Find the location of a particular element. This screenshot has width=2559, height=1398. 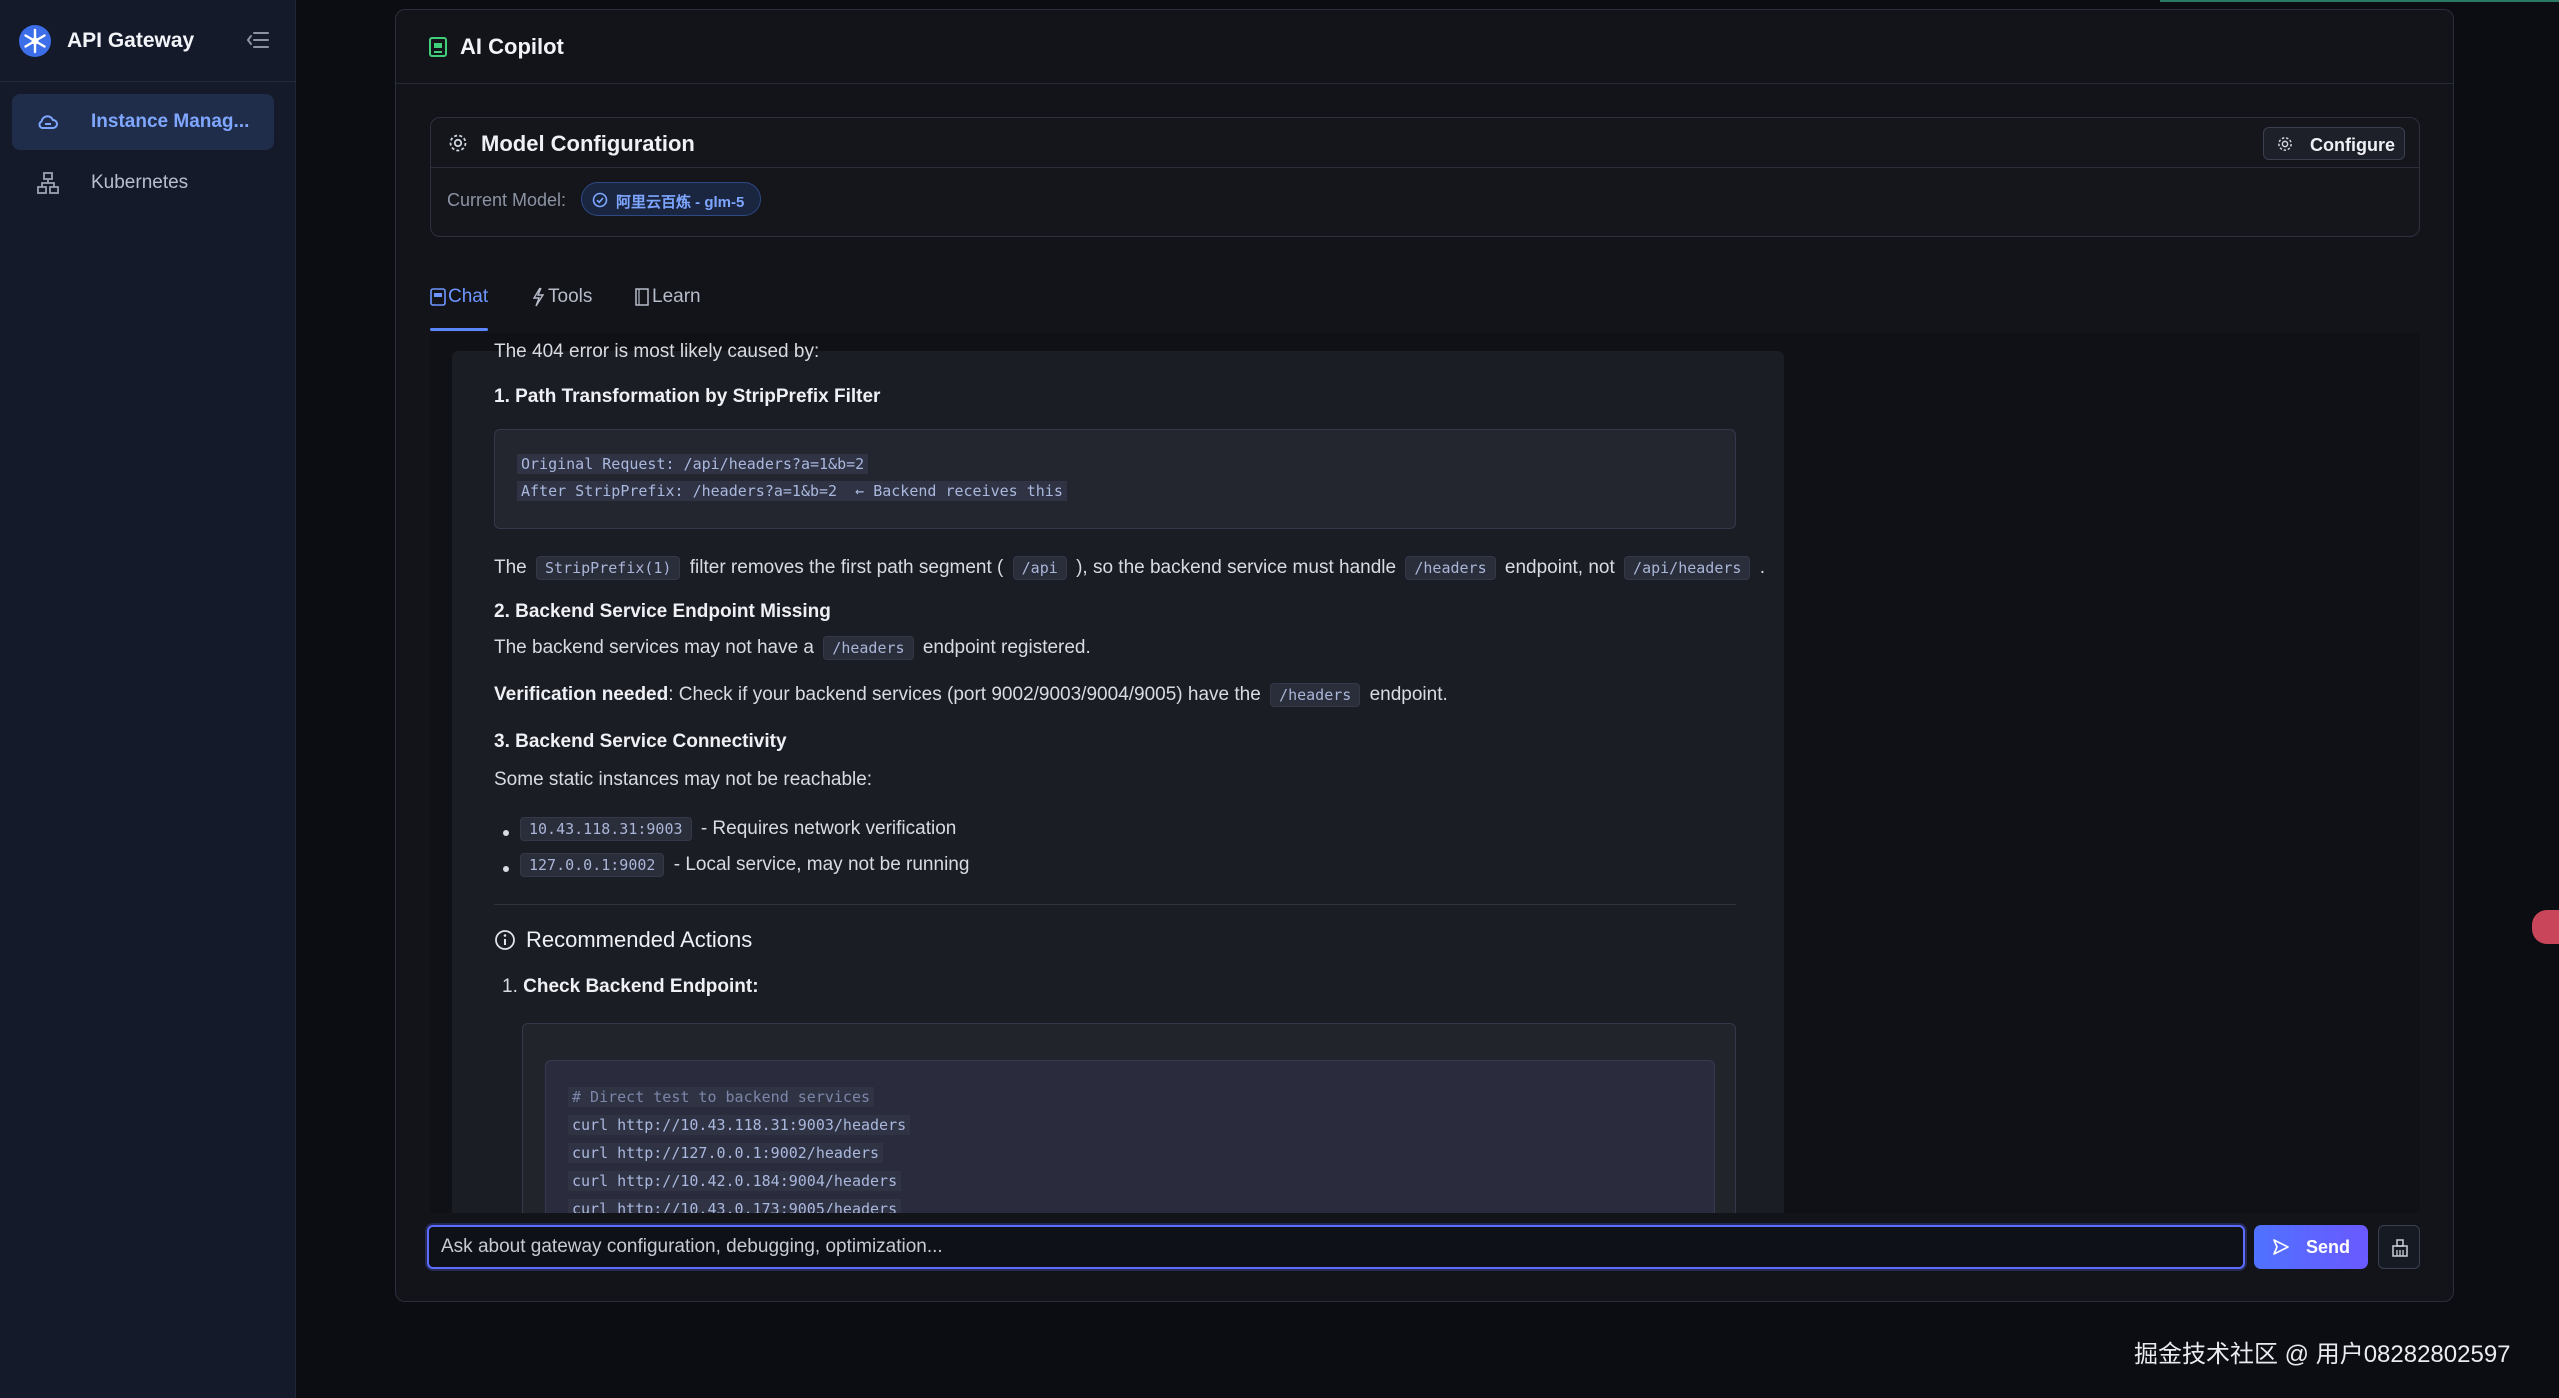

app-logo-icon is located at coordinates (35, 41).